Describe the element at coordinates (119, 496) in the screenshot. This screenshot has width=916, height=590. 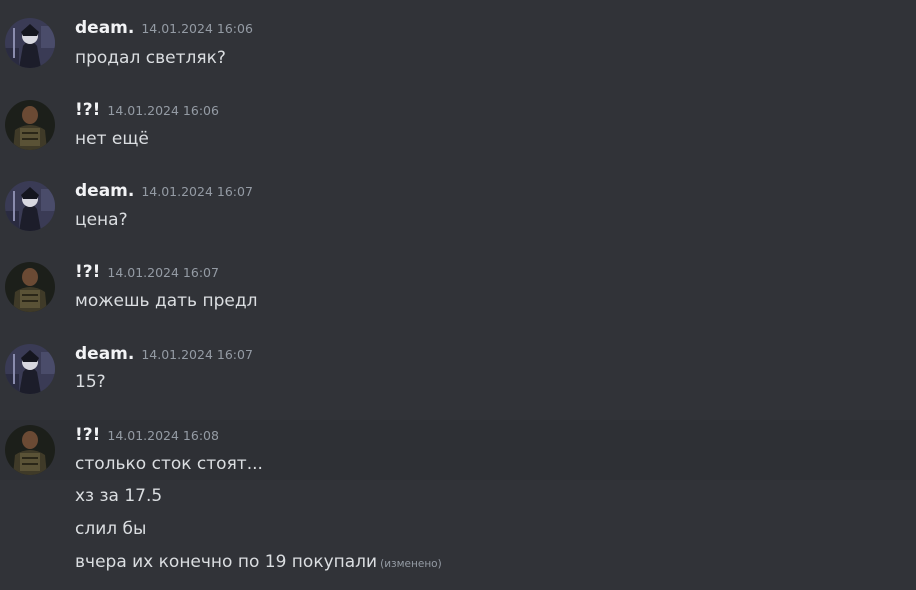
I see `followup-message: хз за 17.5` at that location.